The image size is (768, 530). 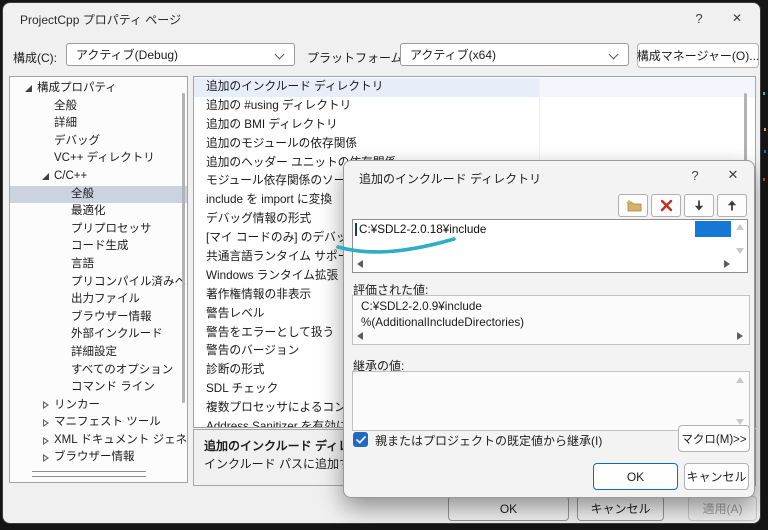 I want to click on property-name: 追加のインクルード ディレクトリ, so click(x=367, y=87).